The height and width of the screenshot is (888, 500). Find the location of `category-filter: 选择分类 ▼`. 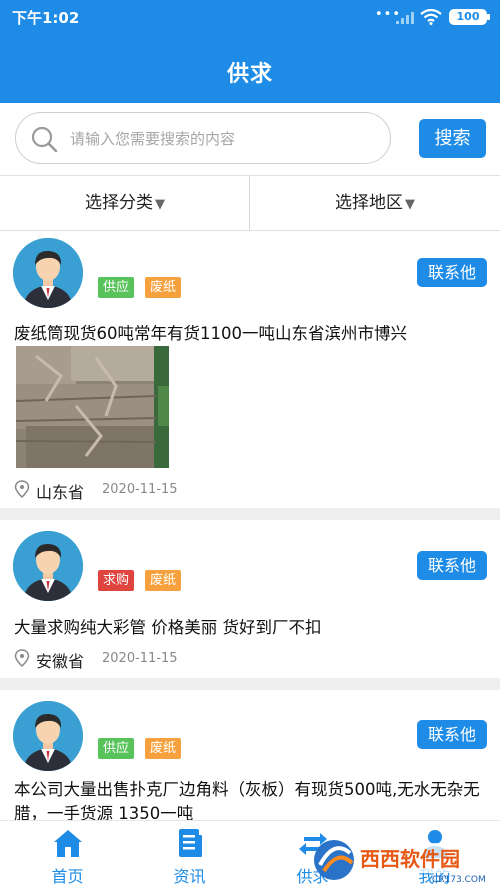

category-filter: 选择分类 ▼ is located at coordinates (125, 203).